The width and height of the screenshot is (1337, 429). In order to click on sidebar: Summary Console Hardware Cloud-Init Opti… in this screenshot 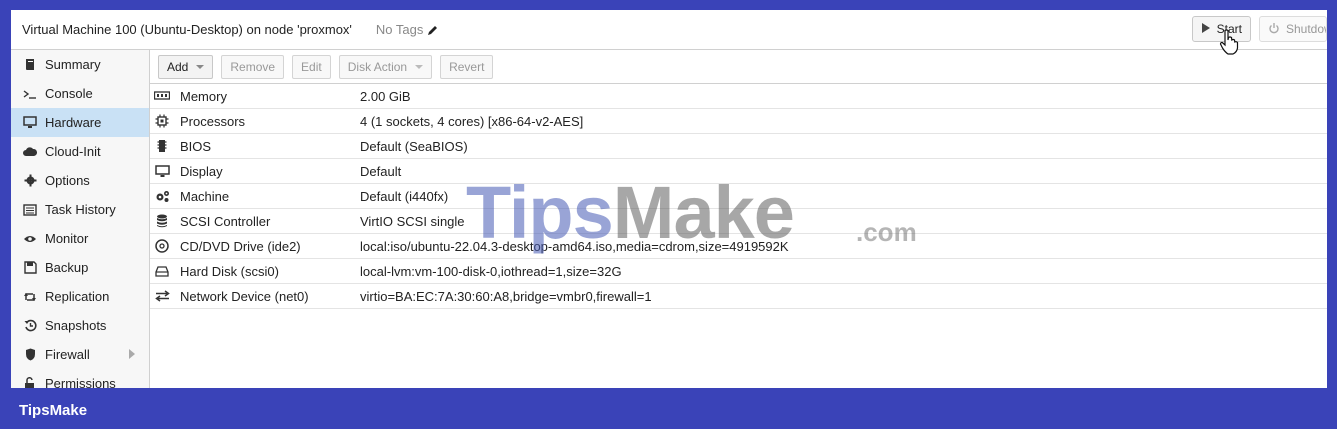, I will do `click(80, 219)`.